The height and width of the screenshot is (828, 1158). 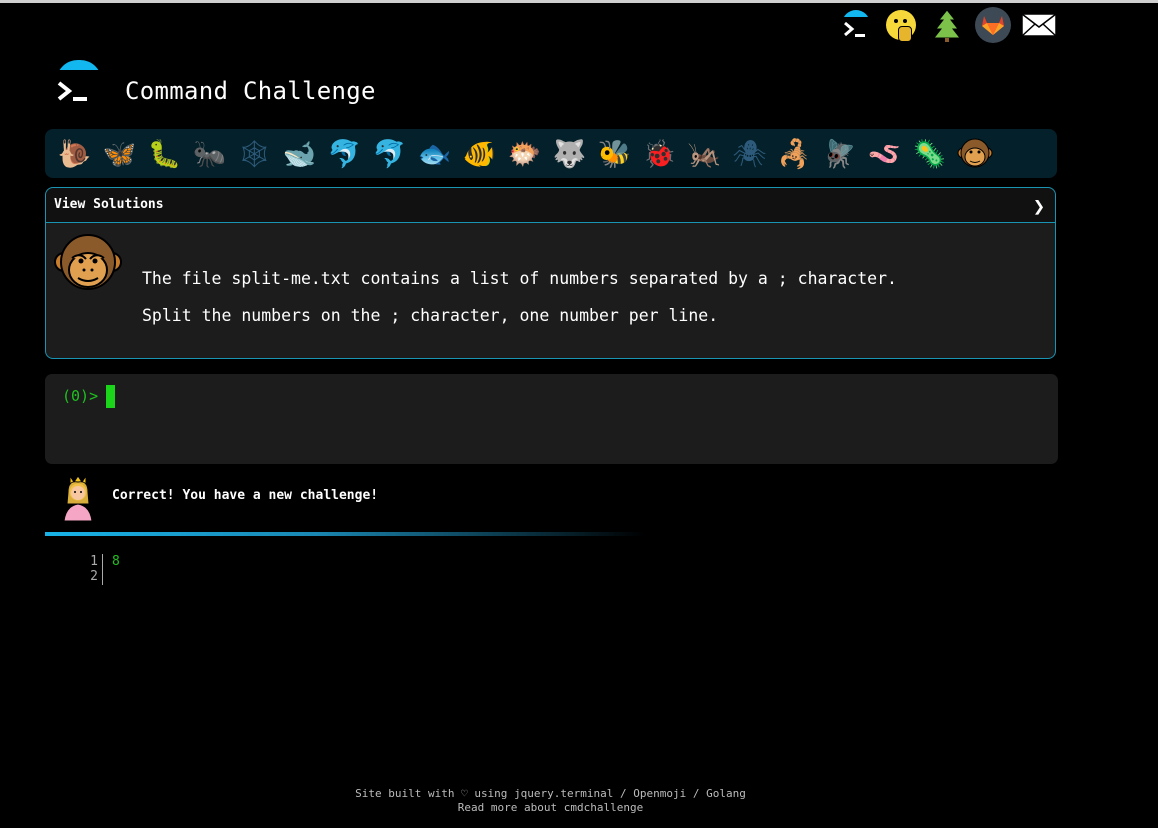 What do you see at coordinates (80, 396) in the screenshot?
I see `terminal-prompt: (0)>` at bounding box center [80, 396].